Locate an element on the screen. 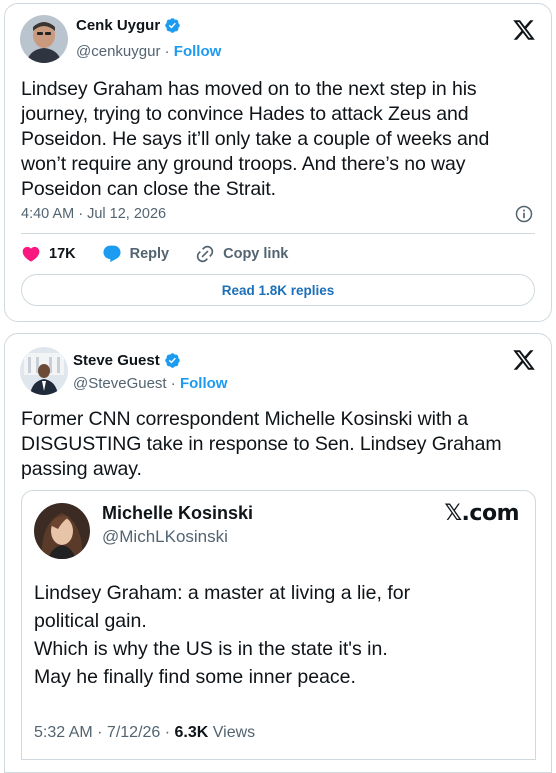 This screenshot has height=773, width=556. embed-text-line: May he finally find some inner peace. is located at coordinates (195, 677).